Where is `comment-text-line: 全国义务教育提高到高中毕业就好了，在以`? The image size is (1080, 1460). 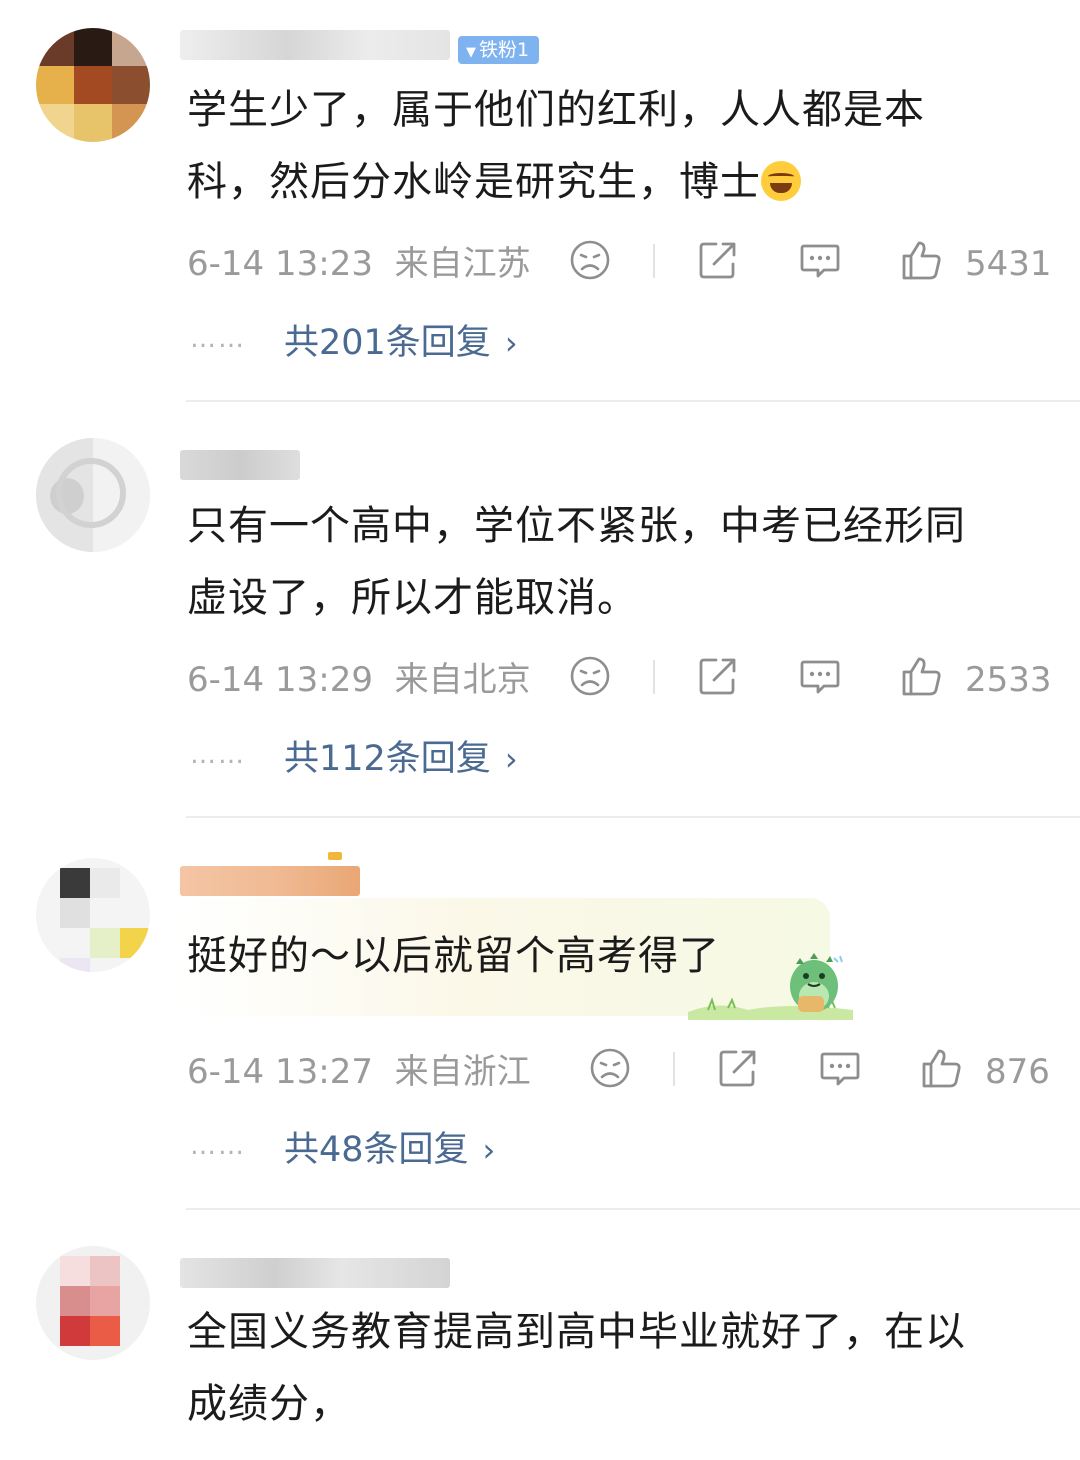 comment-text-line: 全国义务教育提高到高中毕业就好了，在以 is located at coordinates (576, 1332).